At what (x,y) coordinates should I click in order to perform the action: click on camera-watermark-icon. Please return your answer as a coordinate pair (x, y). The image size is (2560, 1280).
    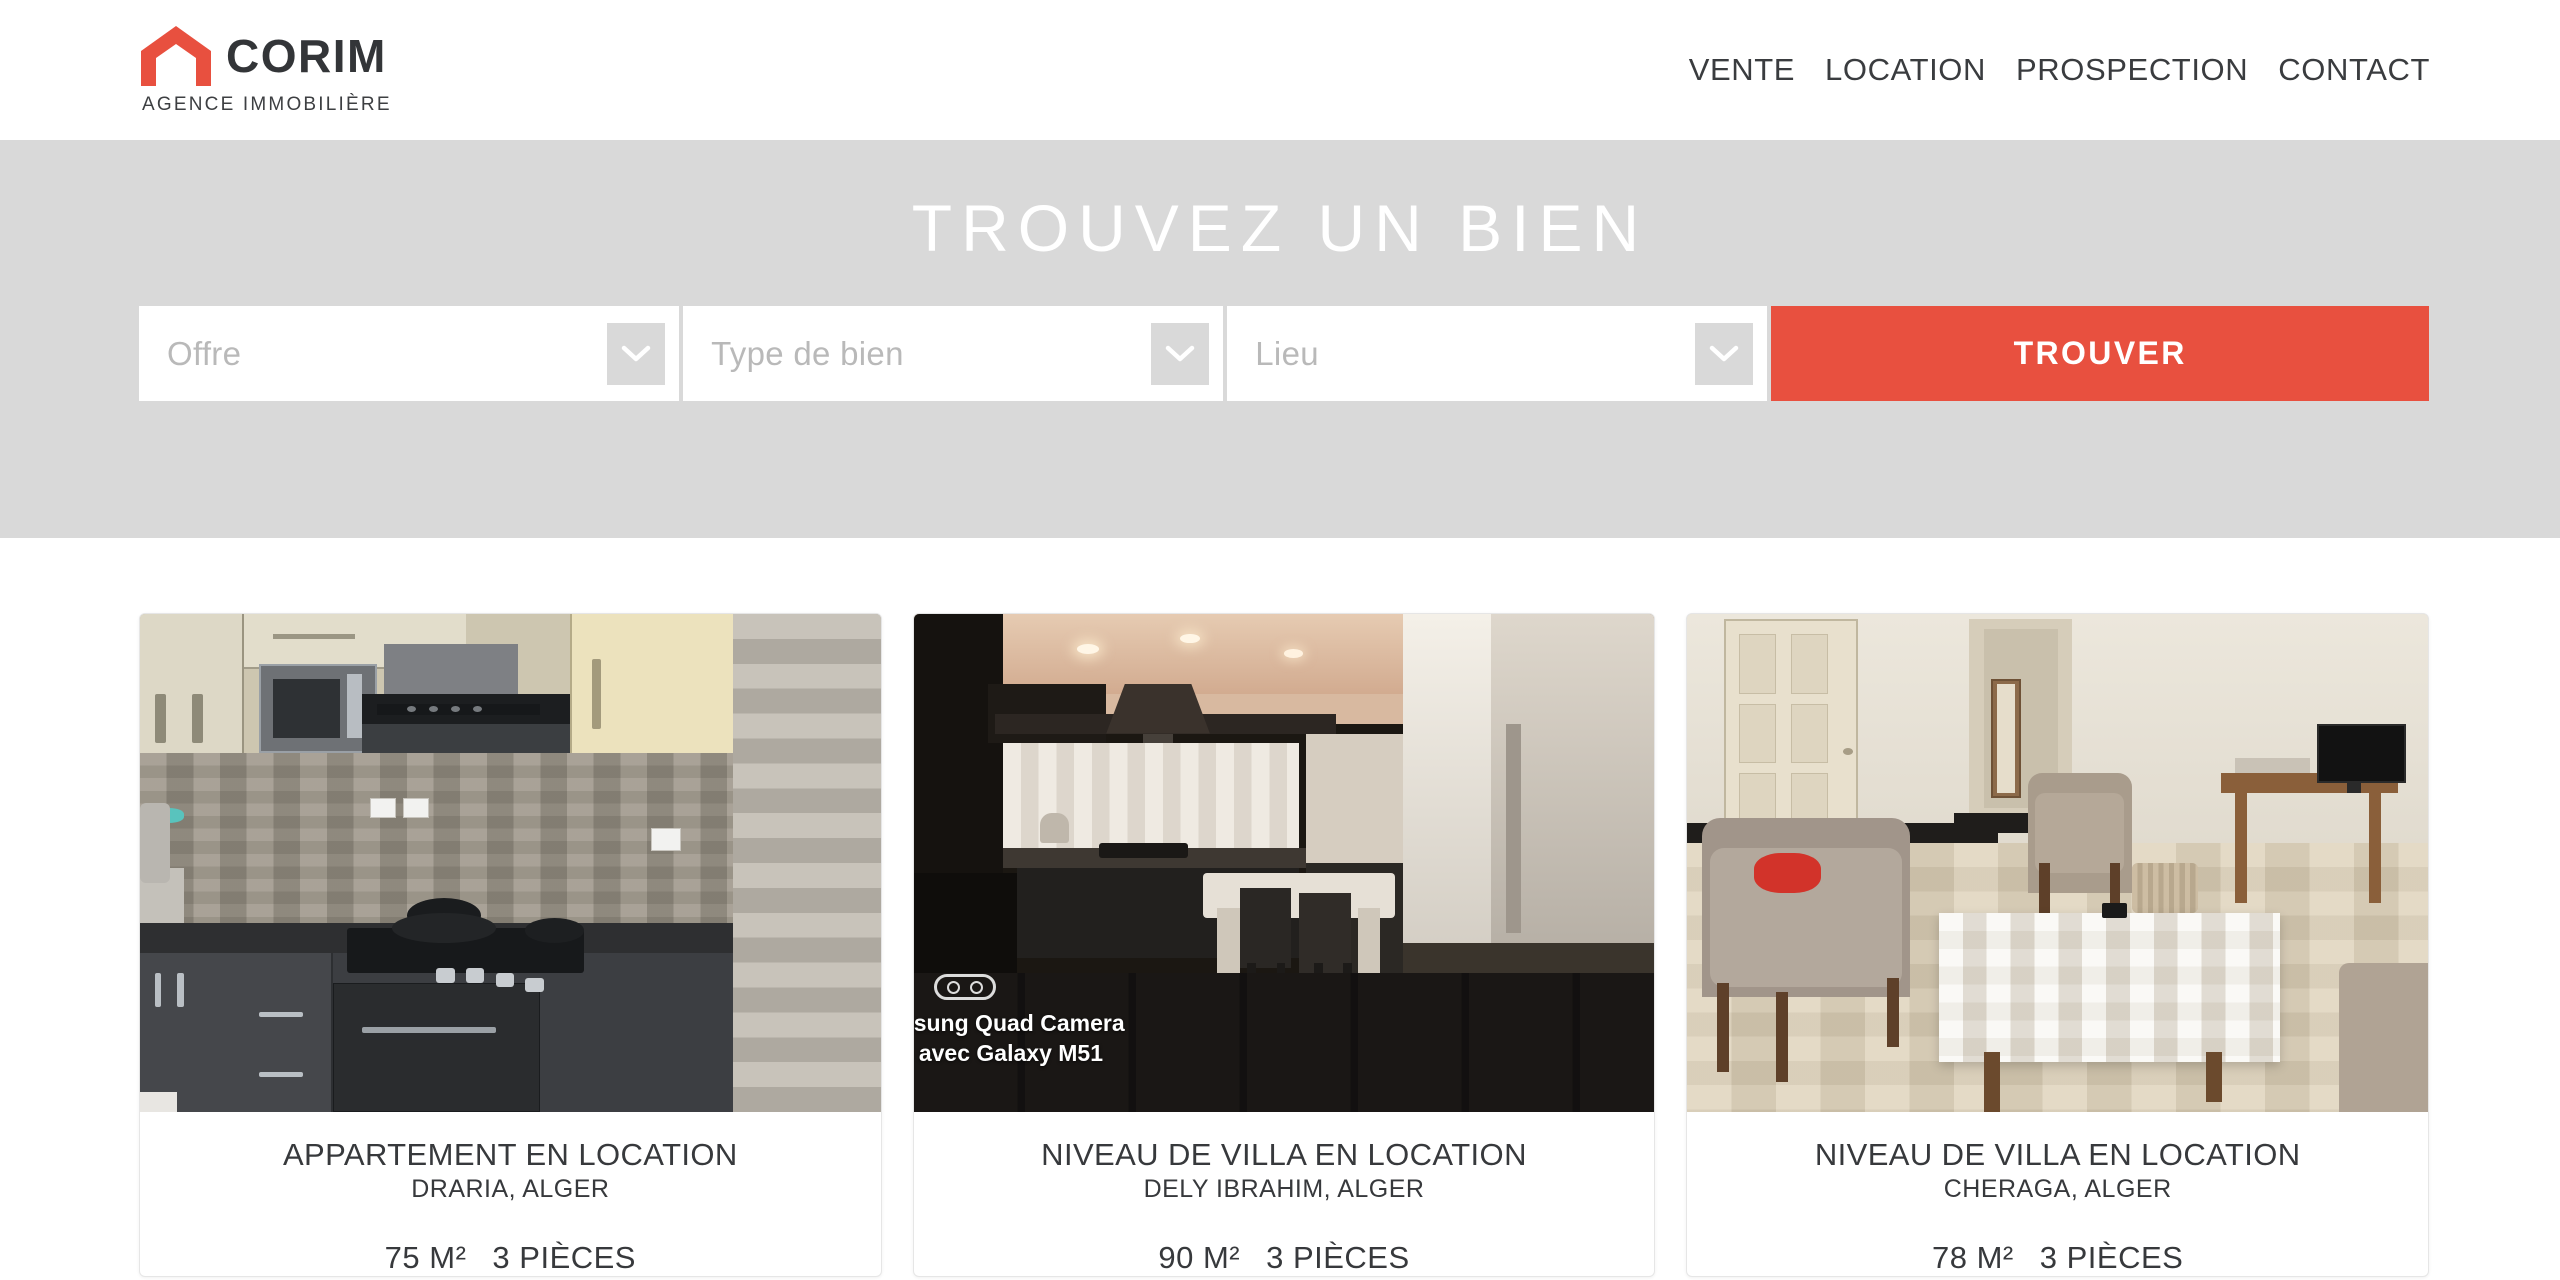
    Looking at the image, I should click on (964, 987).